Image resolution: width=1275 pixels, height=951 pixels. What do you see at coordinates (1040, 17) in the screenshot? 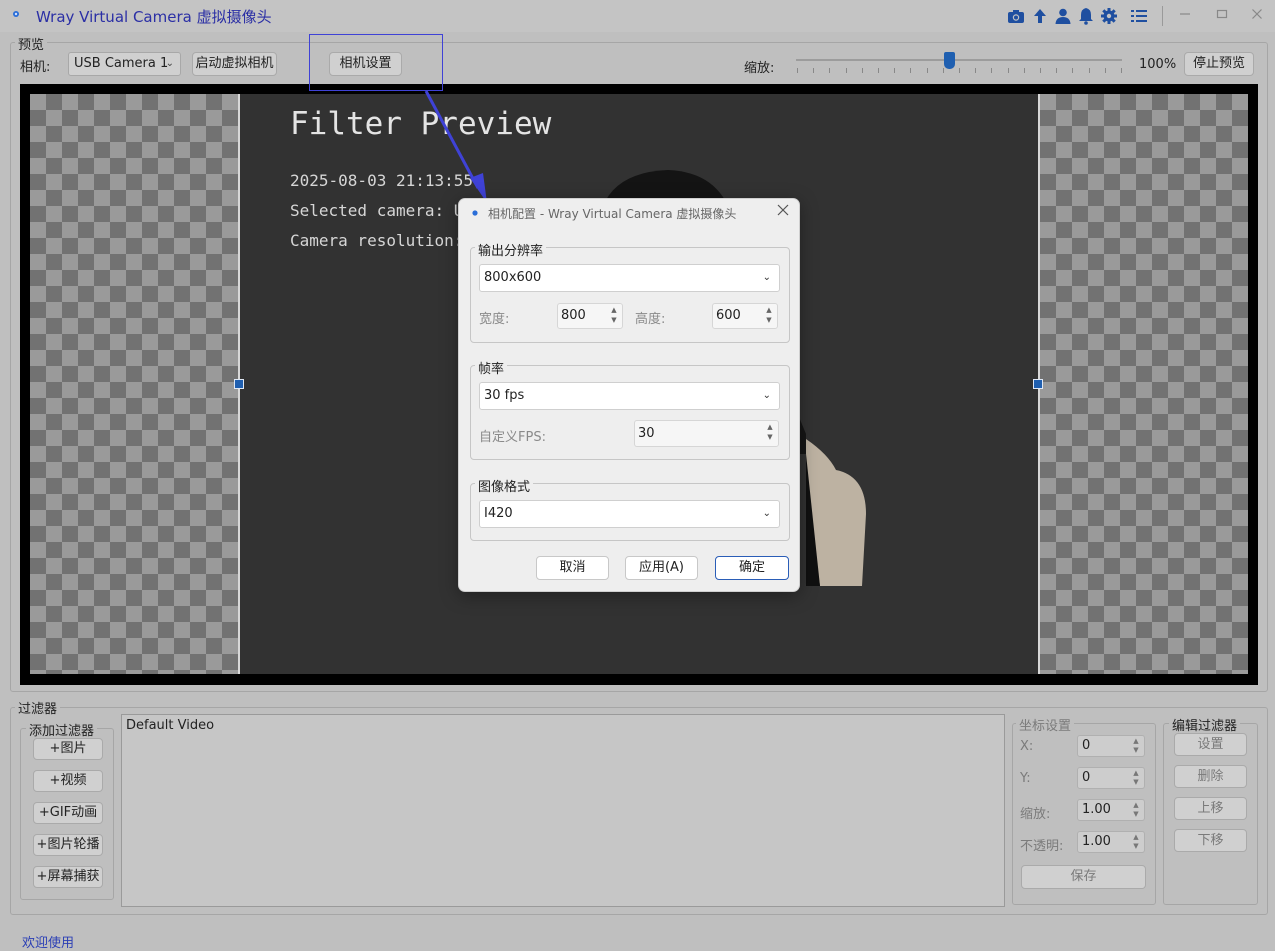
I see `upload-arrow-icon` at bounding box center [1040, 17].